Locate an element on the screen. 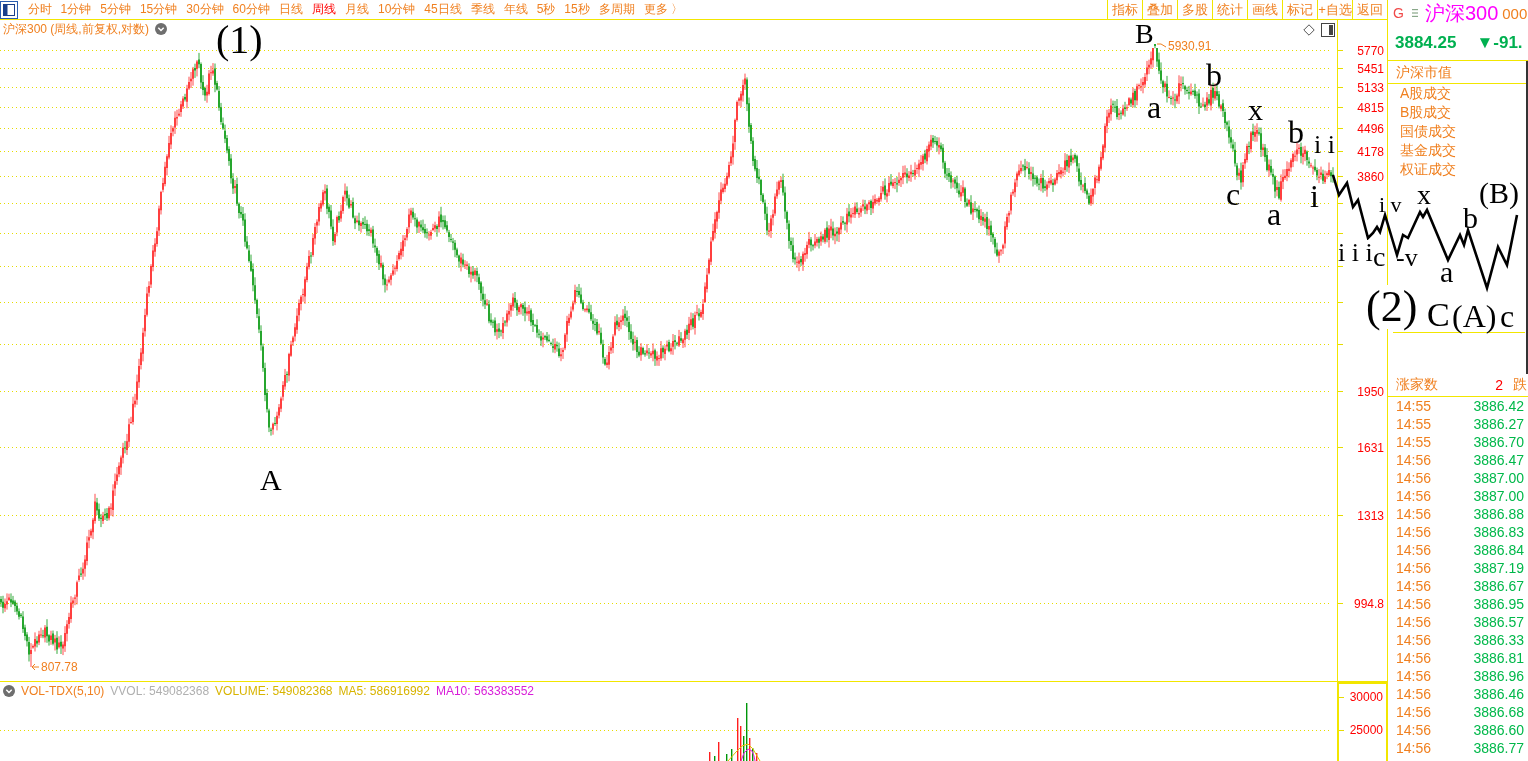  toolbar-button: +自选 is located at coordinates (1334, 9).